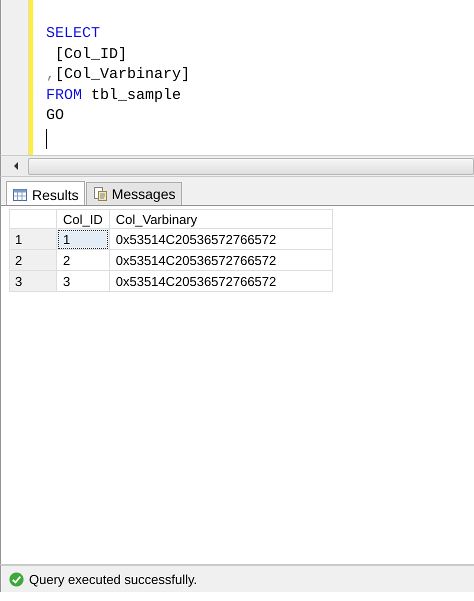 This screenshot has height=601, width=474. I want to click on row-number: 2, so click(33, 260).